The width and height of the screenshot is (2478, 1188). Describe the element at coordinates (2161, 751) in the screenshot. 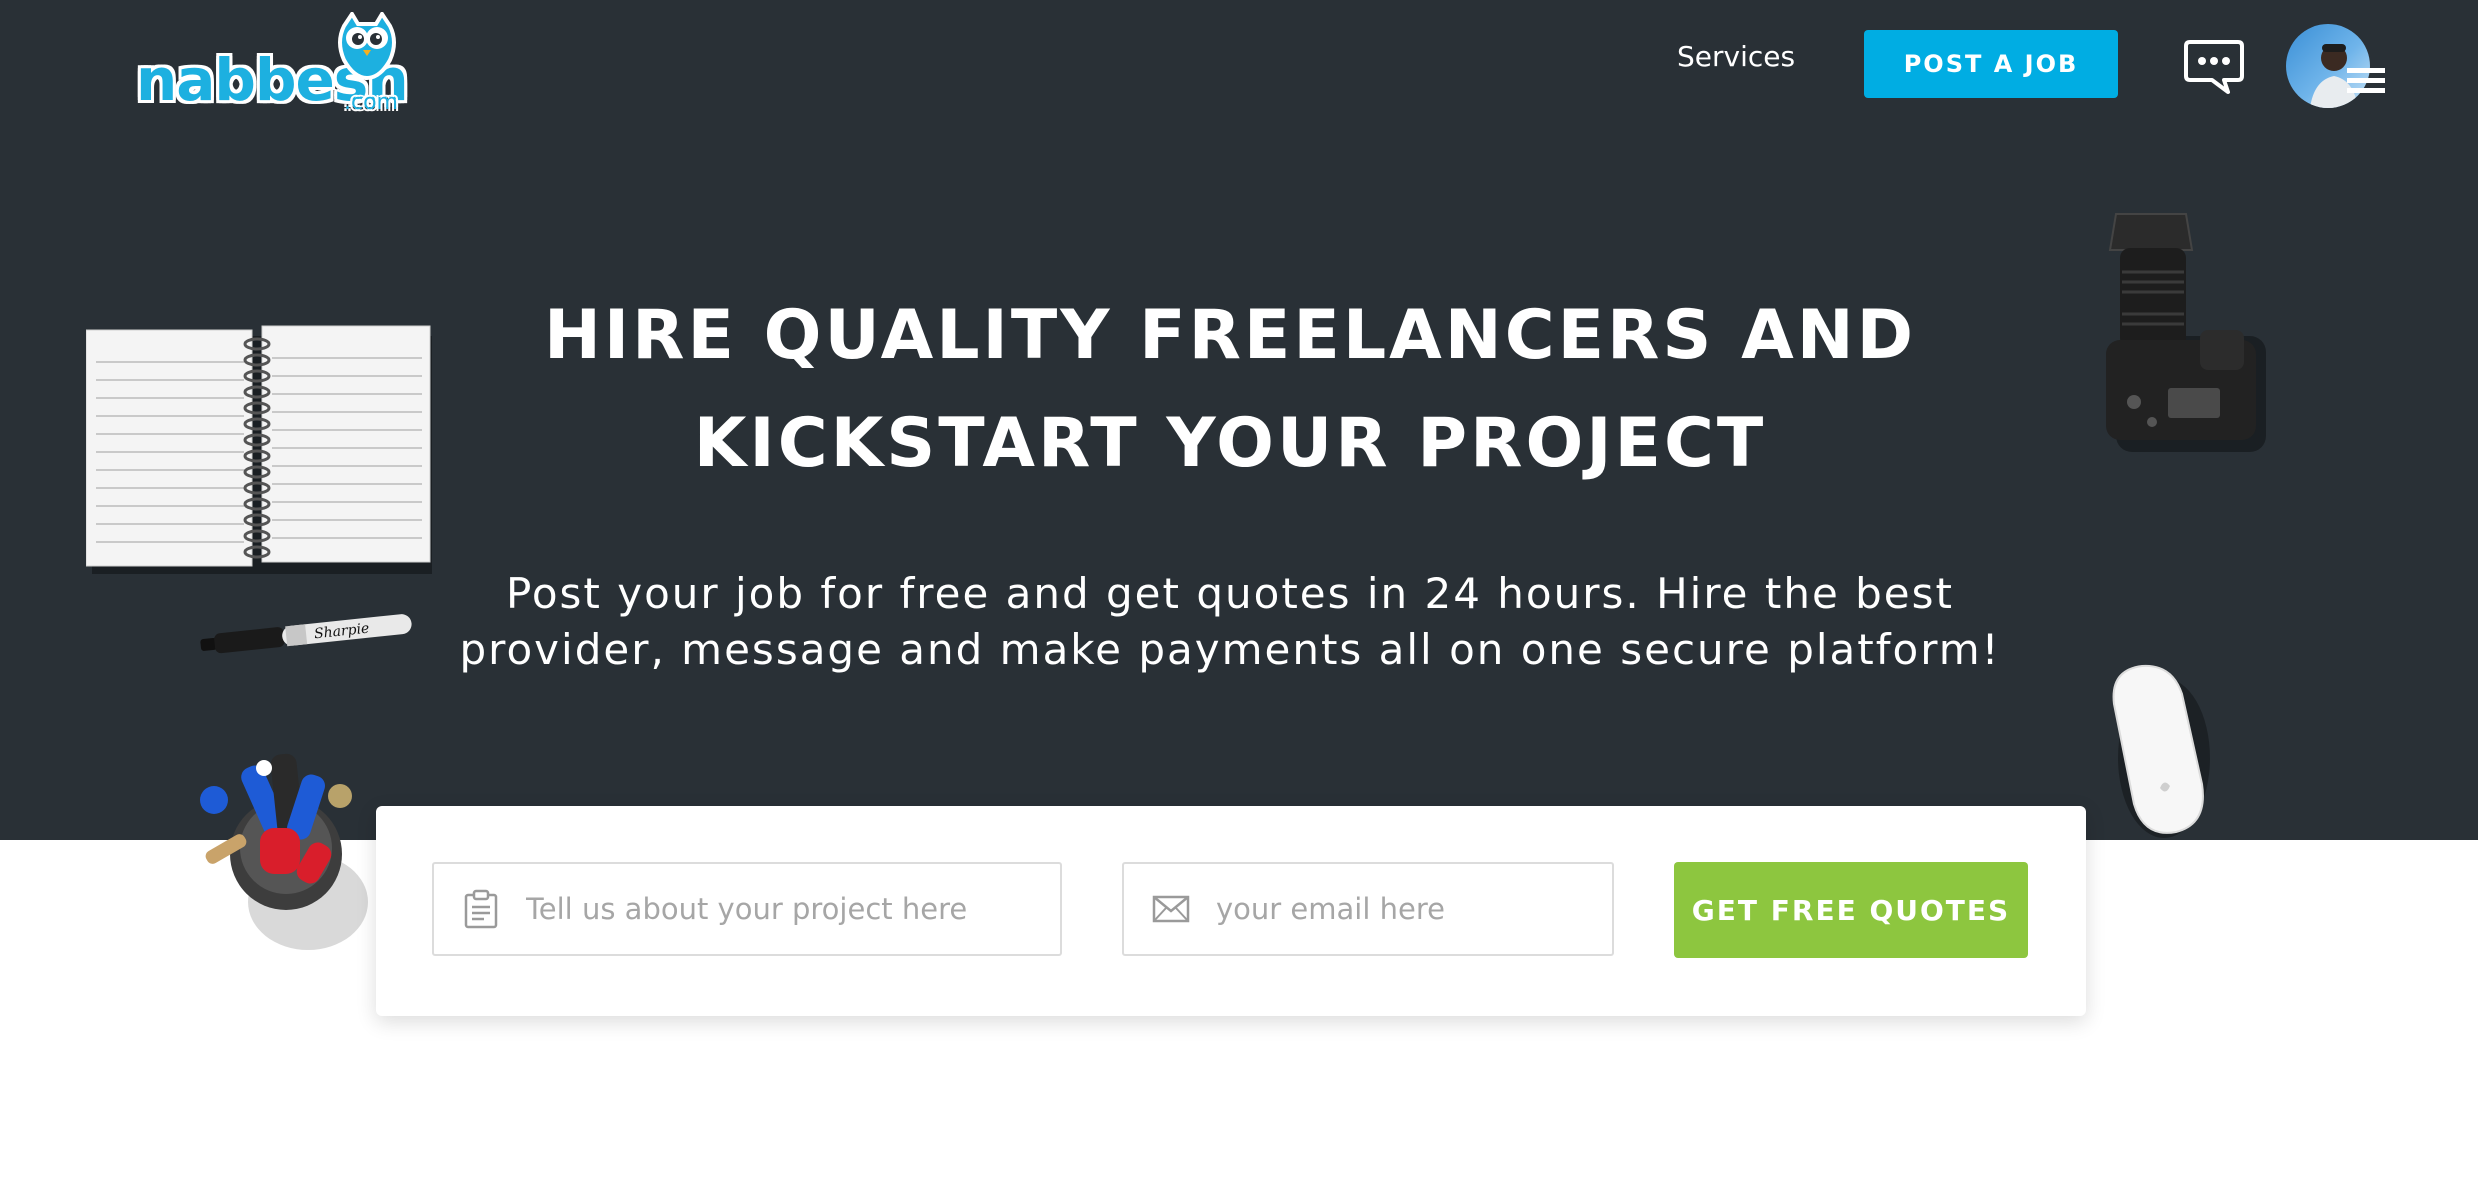

I see `computer-mouse-image` at that location.